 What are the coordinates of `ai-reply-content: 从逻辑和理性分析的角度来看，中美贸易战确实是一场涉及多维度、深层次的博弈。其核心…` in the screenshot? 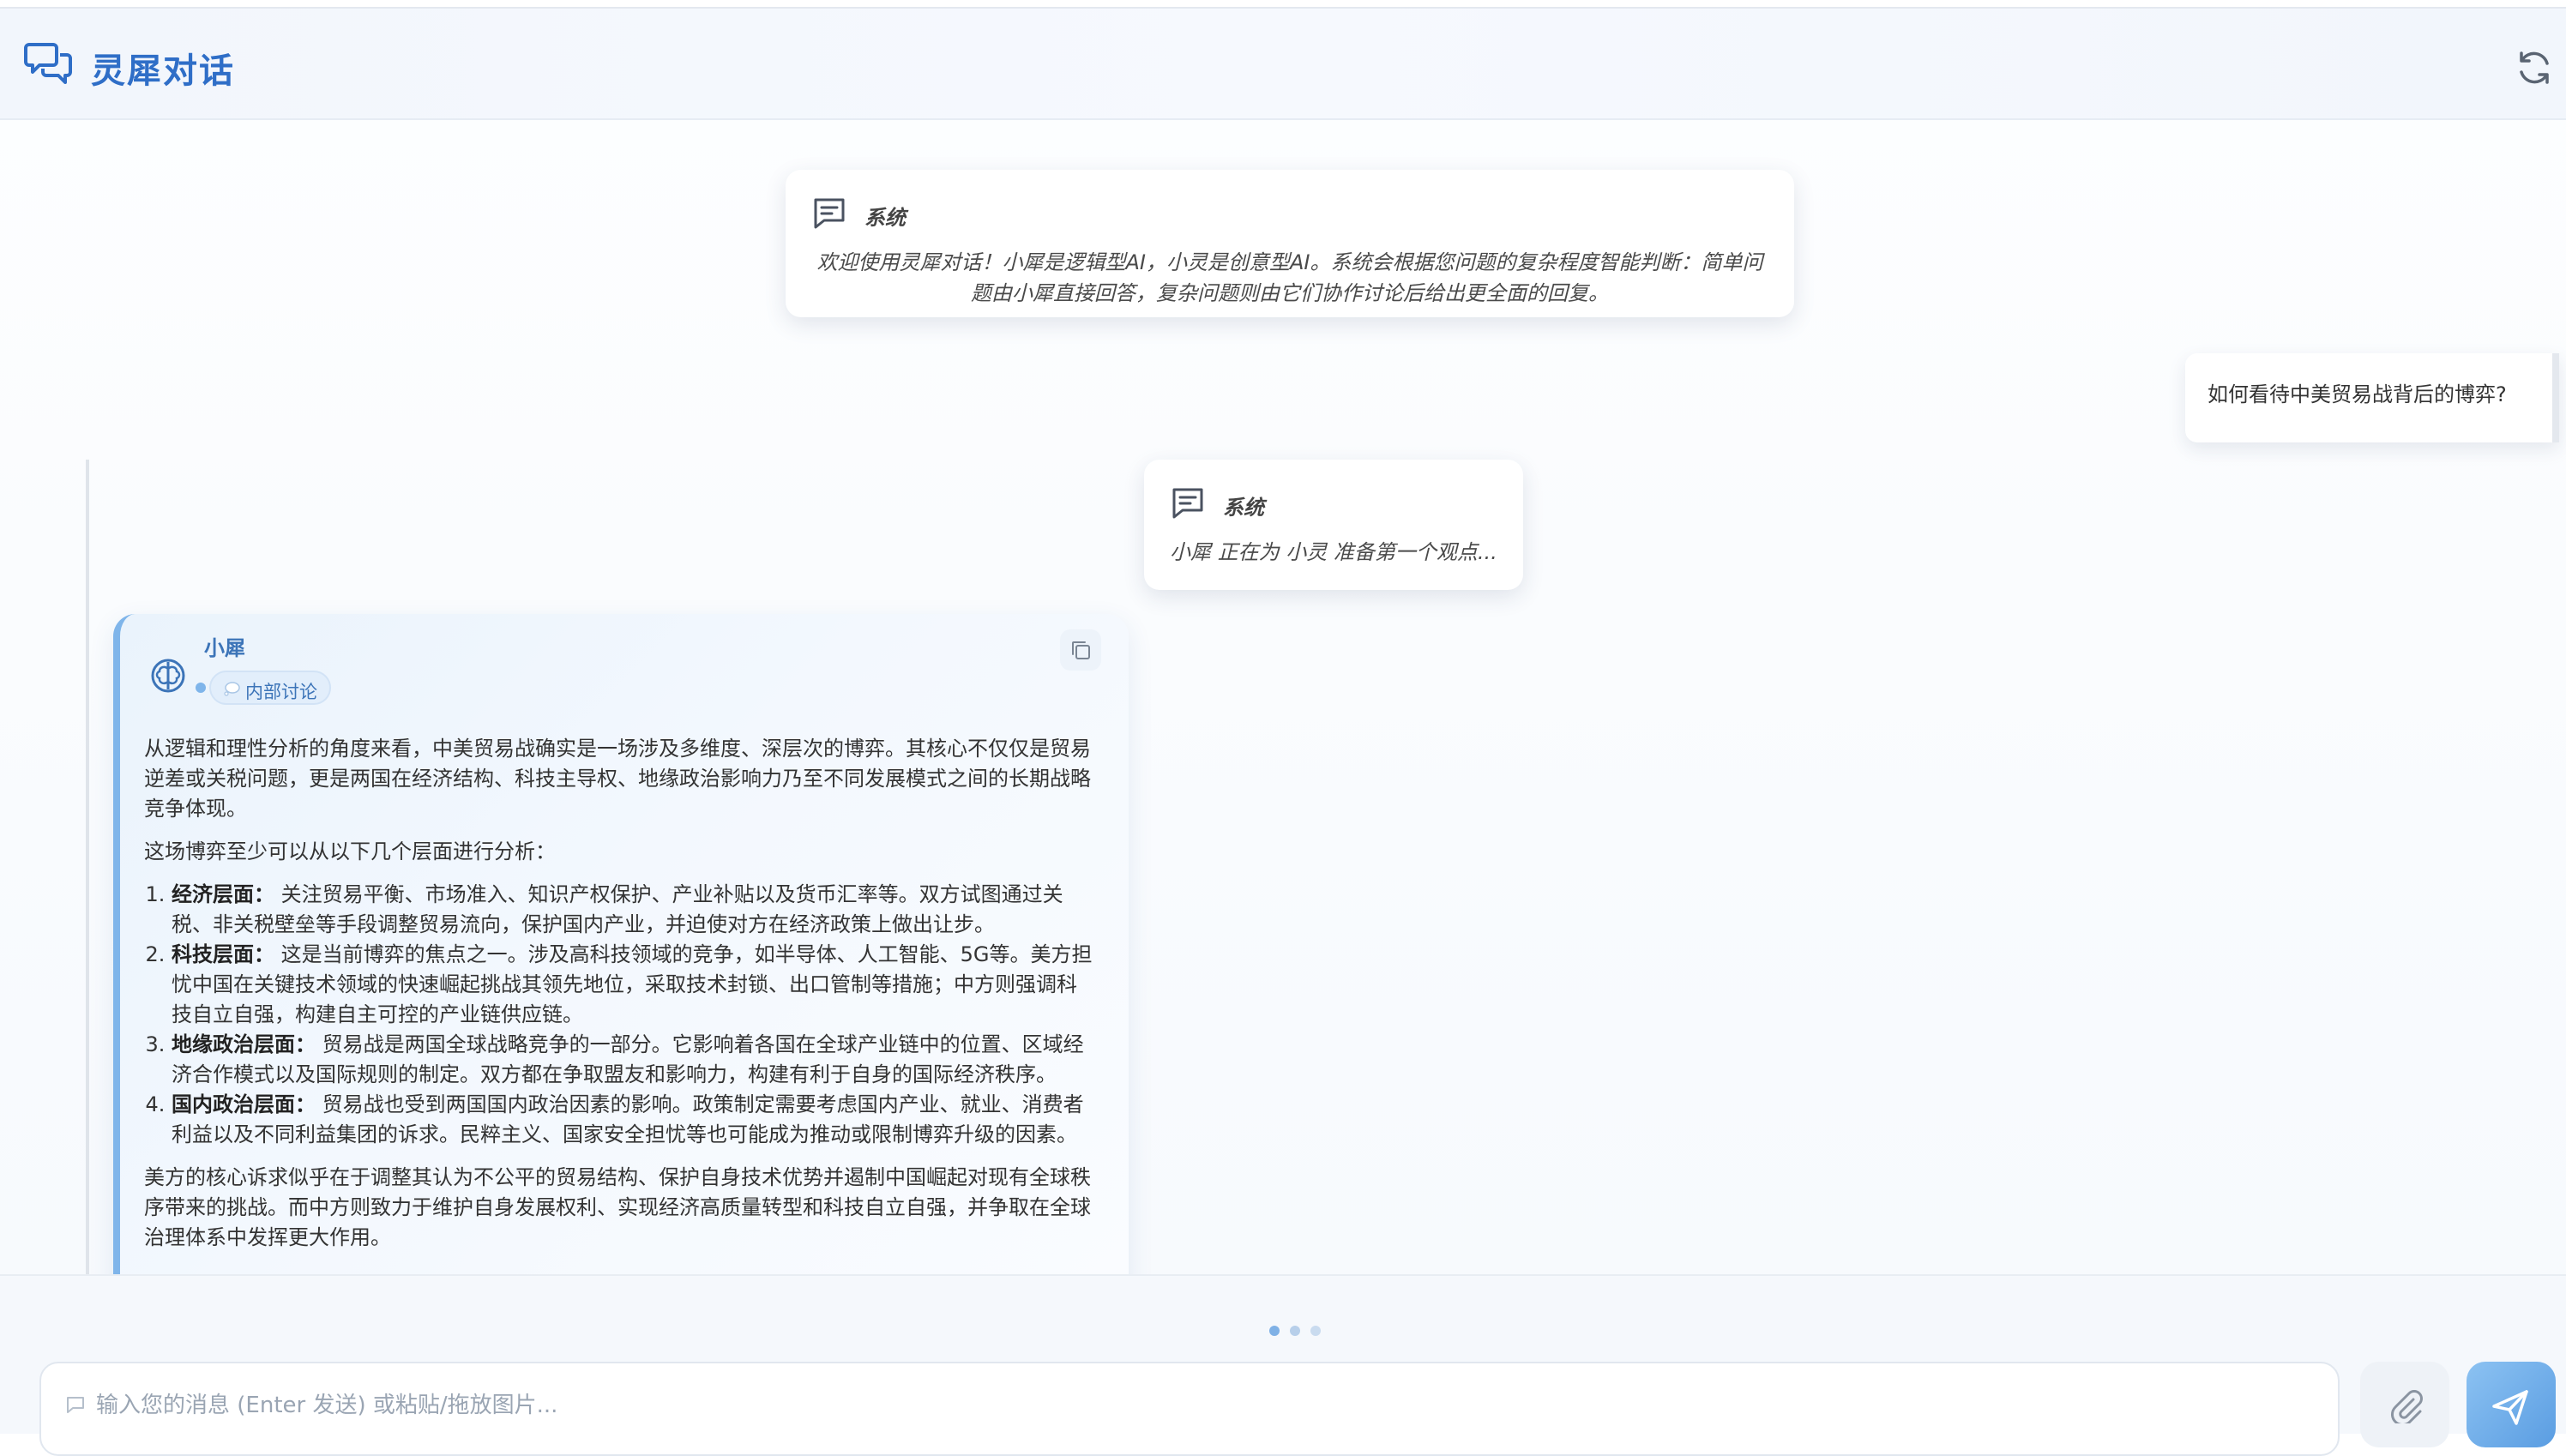 It's located at (620, 1000).